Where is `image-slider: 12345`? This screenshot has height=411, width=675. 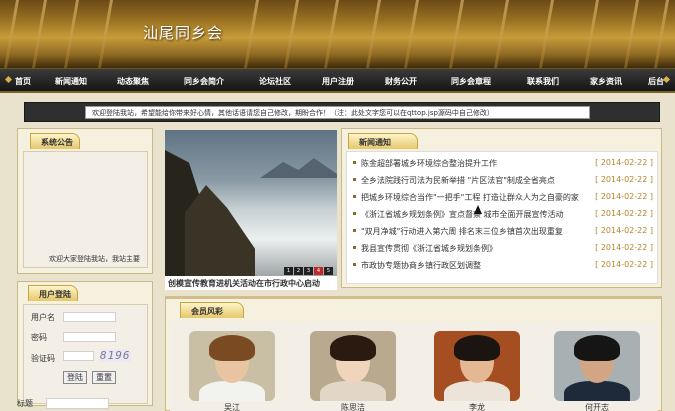
image-slider: 12345 is located at coordinates (251, 203).